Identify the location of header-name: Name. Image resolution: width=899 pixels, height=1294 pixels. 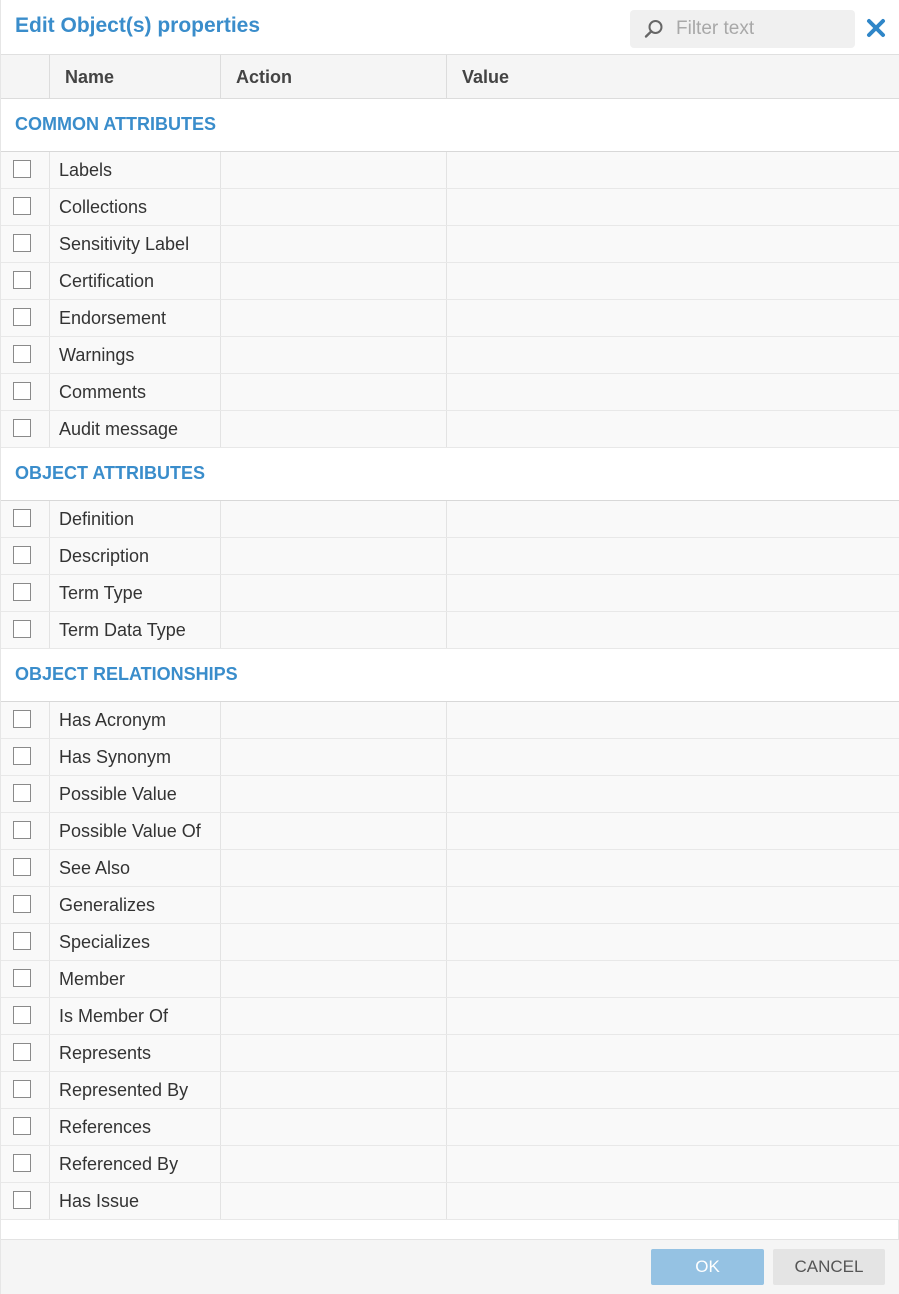
(135, 77).